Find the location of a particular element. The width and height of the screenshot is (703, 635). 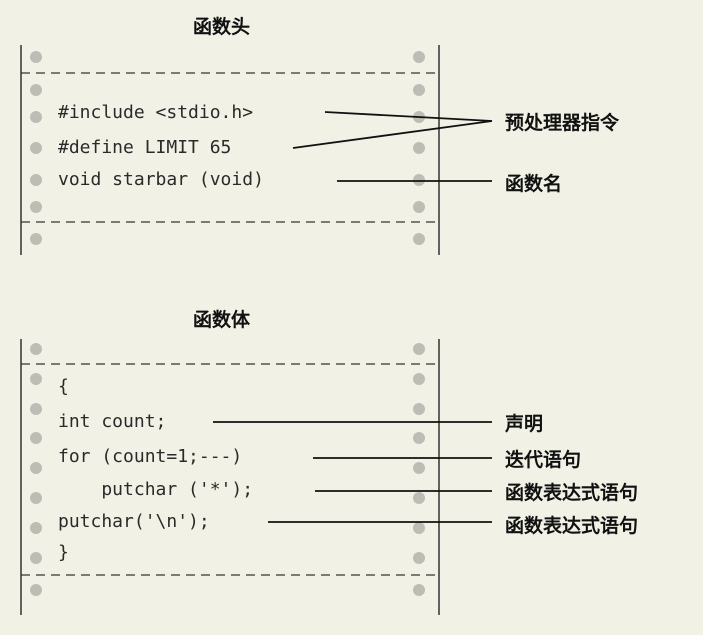

code-line-close-brace: } is located at coordinates (63, 552).